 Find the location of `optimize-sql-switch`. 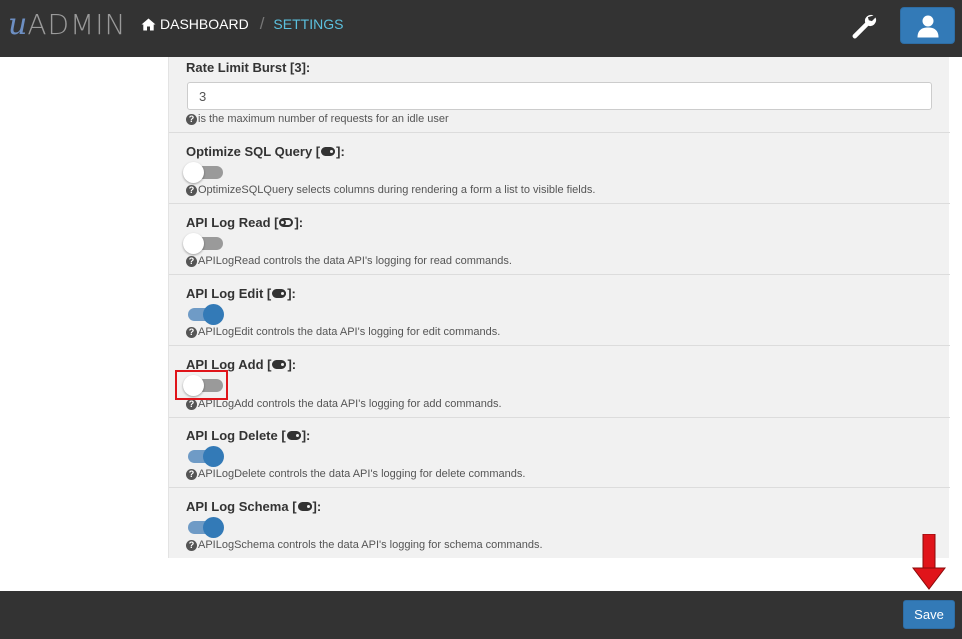

optimize-sql-switch is located at coordinates (203, 172).